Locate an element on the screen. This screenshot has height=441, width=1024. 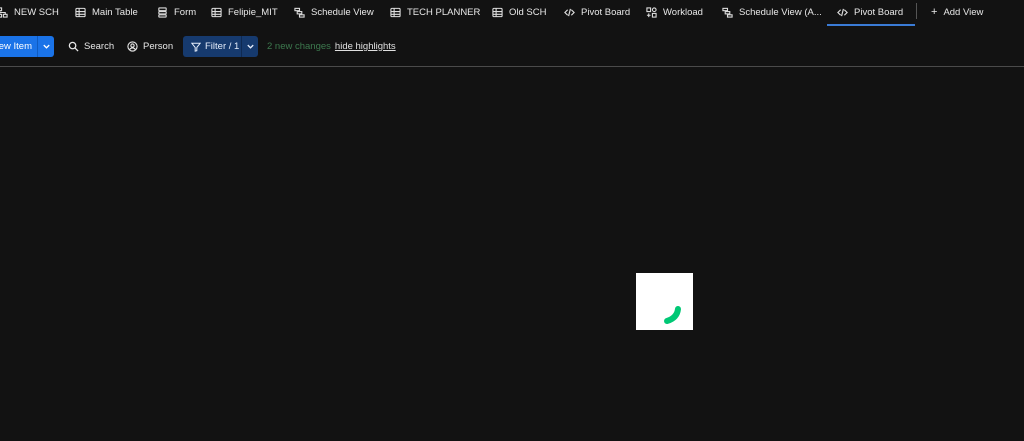
tab-pivot-board-2: Pivot Board is located at coordinates (871, 13).